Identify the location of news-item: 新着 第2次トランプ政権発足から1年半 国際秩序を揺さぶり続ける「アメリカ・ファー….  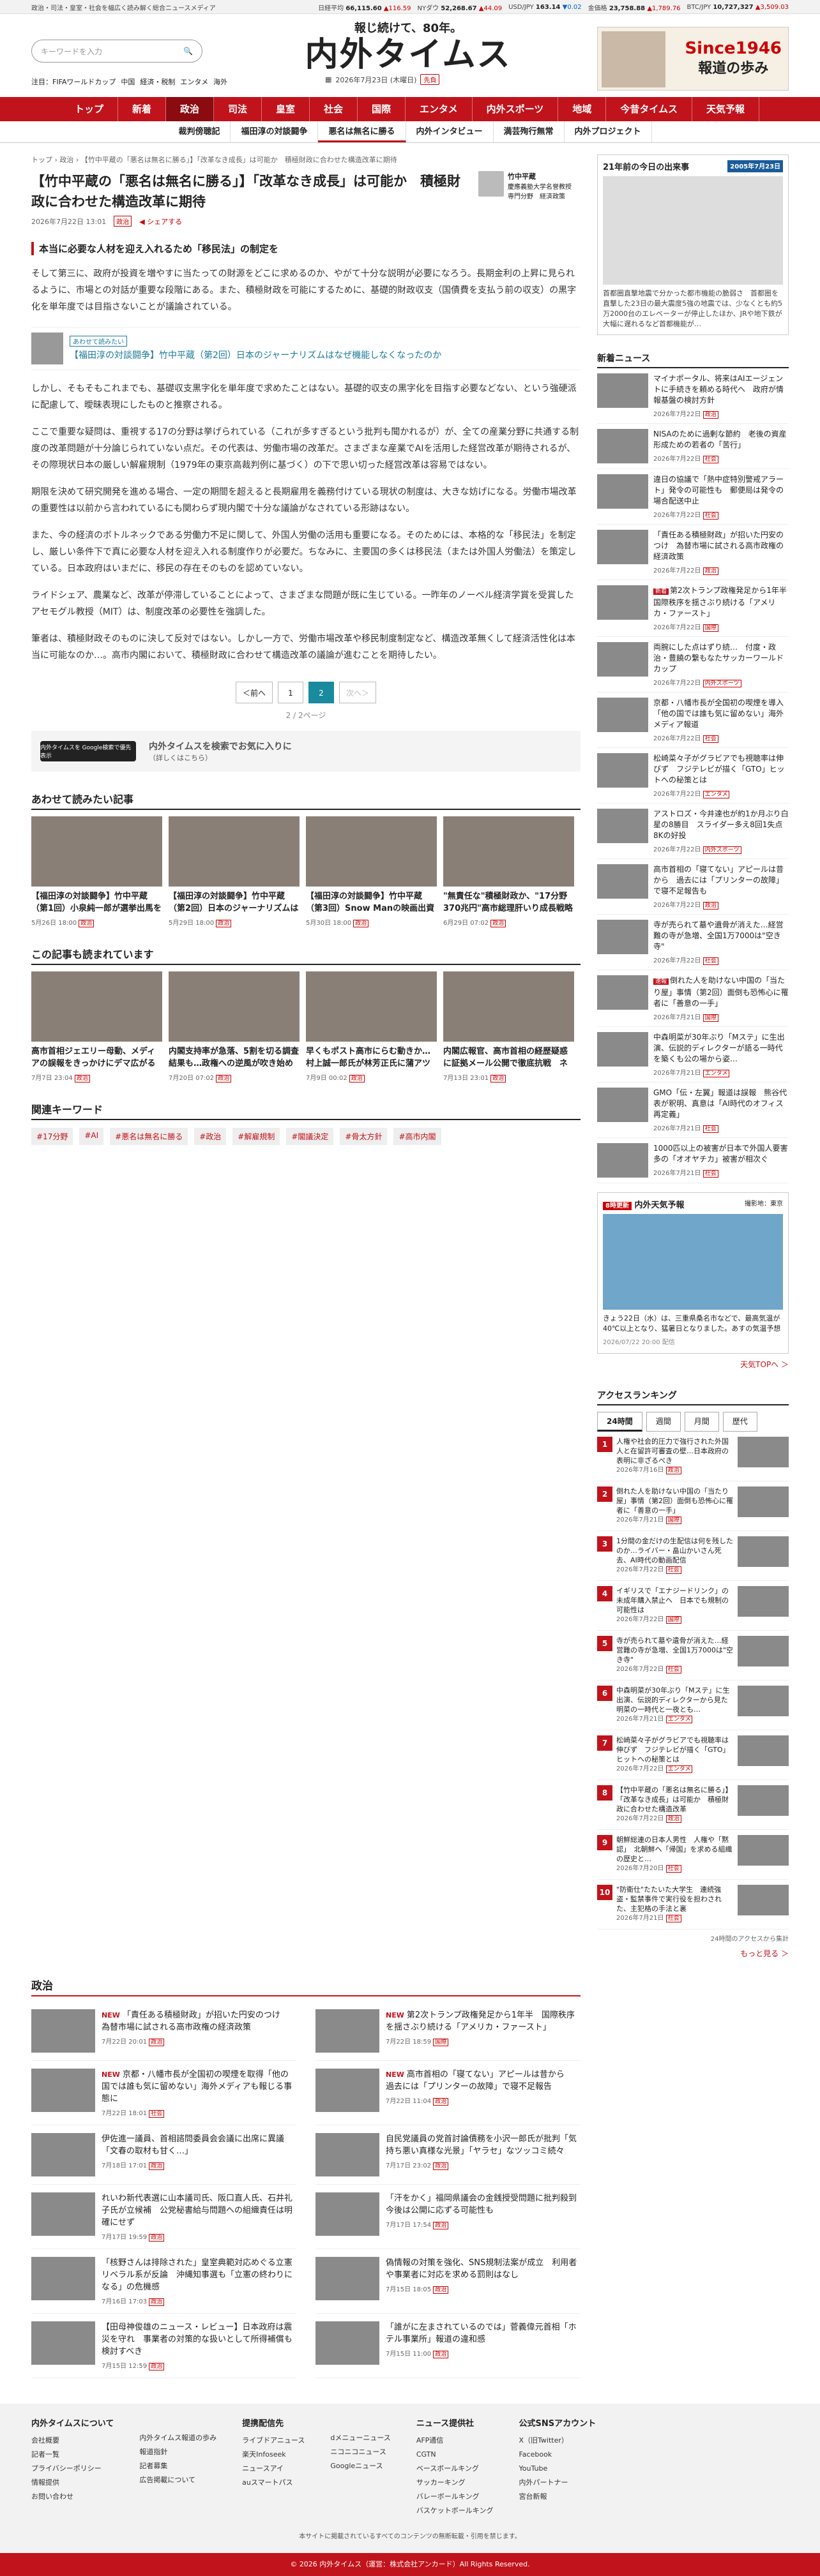
(695, 608).